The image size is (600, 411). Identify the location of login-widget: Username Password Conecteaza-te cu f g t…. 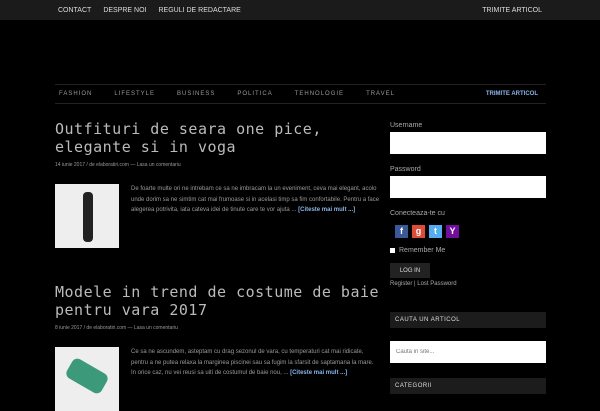
(468, 204).